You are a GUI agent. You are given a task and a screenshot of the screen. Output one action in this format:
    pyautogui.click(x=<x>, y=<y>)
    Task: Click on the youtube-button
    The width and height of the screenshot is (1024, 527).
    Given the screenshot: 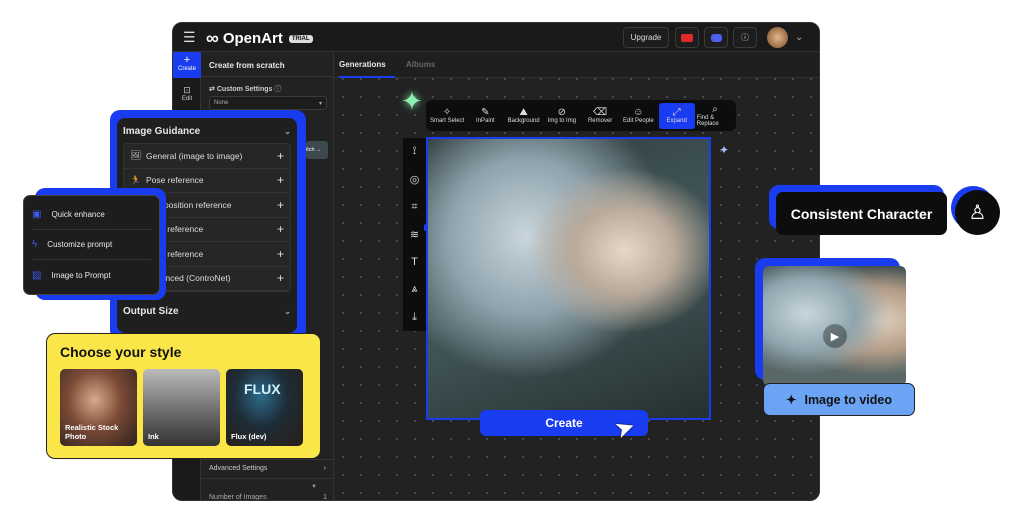 What is the action you would take?
    pyautogui.click(x=687, y=37)
    